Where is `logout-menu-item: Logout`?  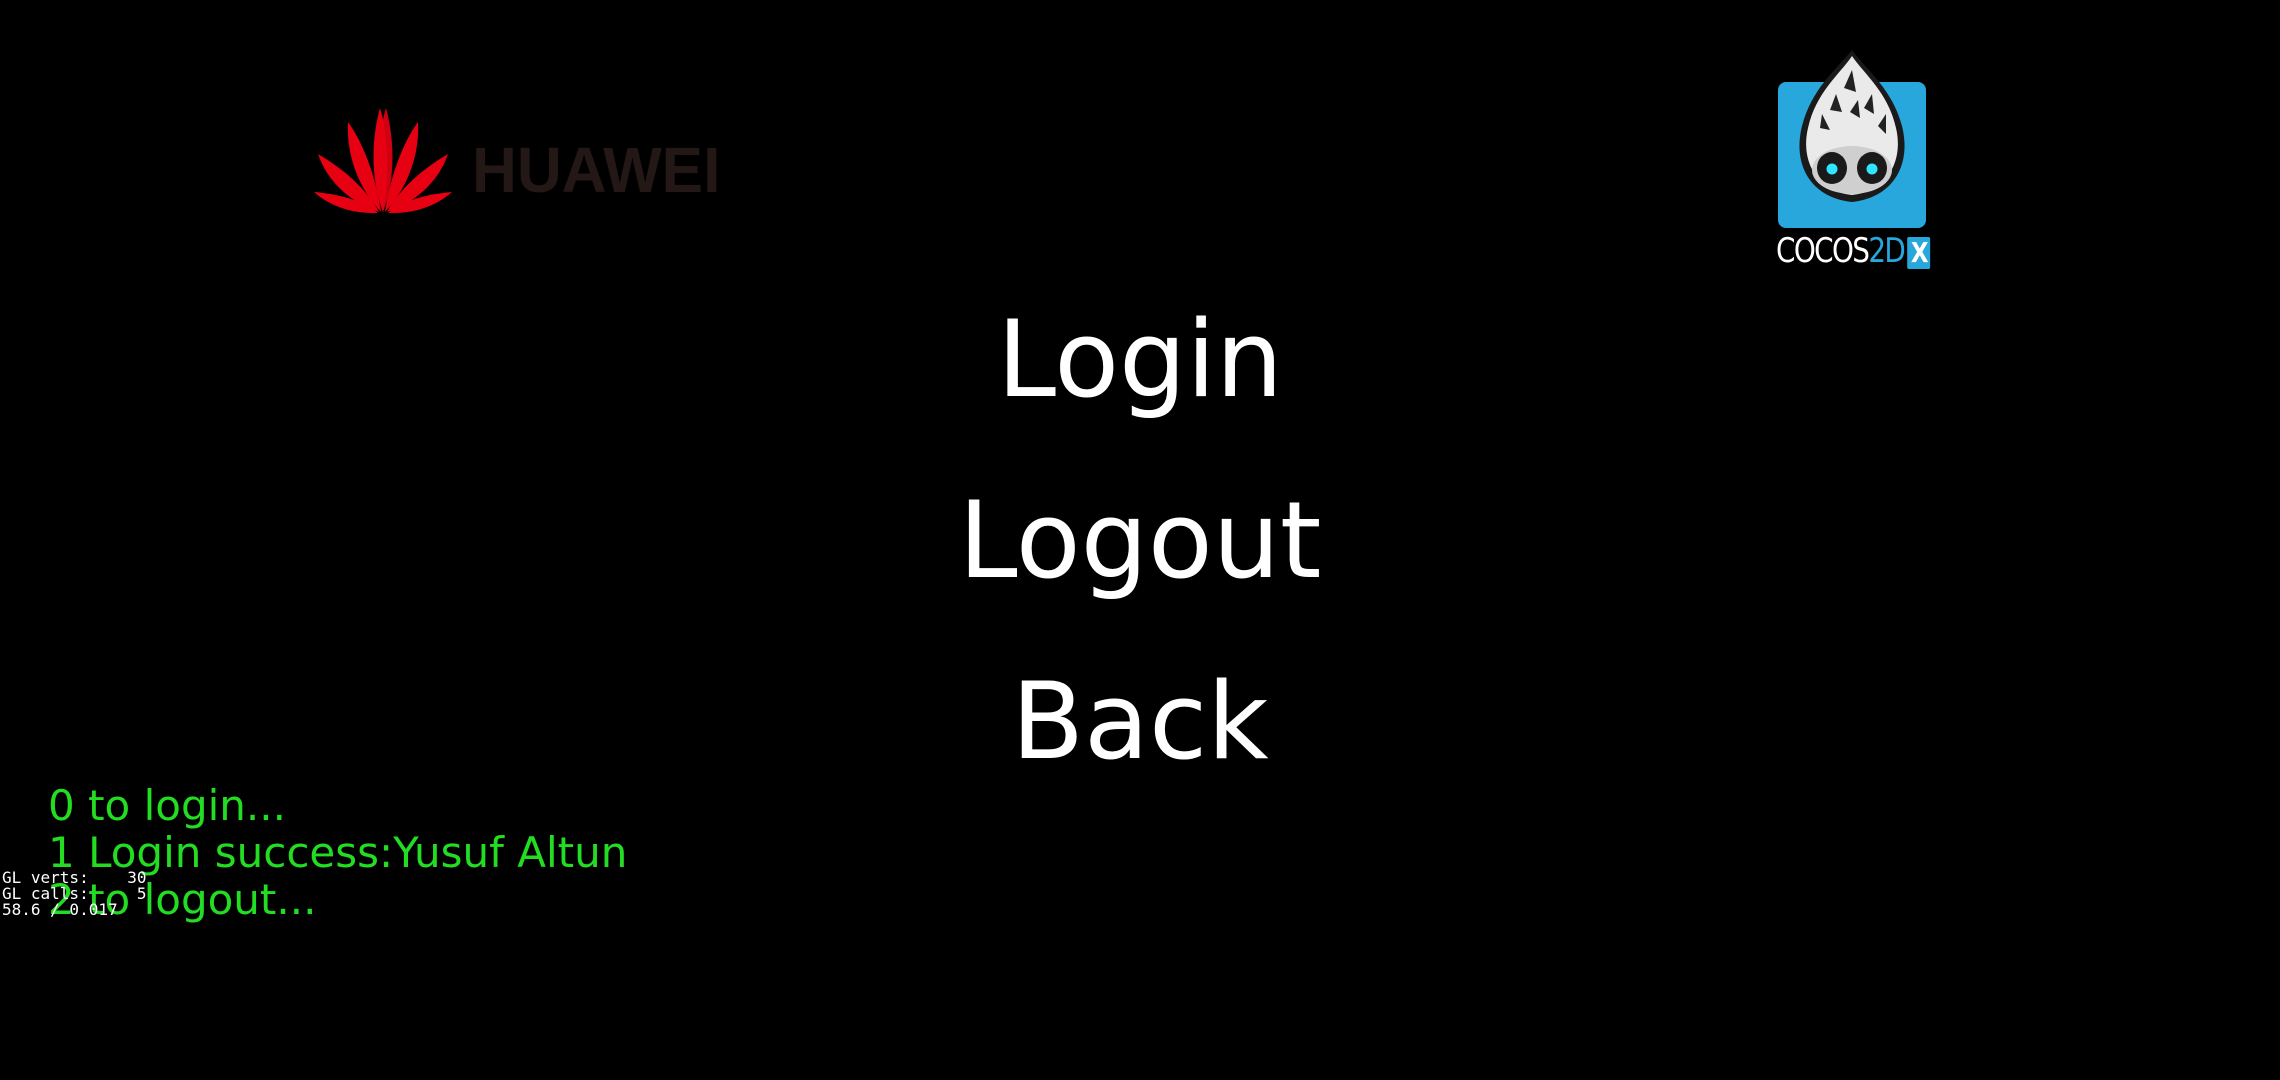
logout-menu-item: Logout is located at coordinates (1140, 541).